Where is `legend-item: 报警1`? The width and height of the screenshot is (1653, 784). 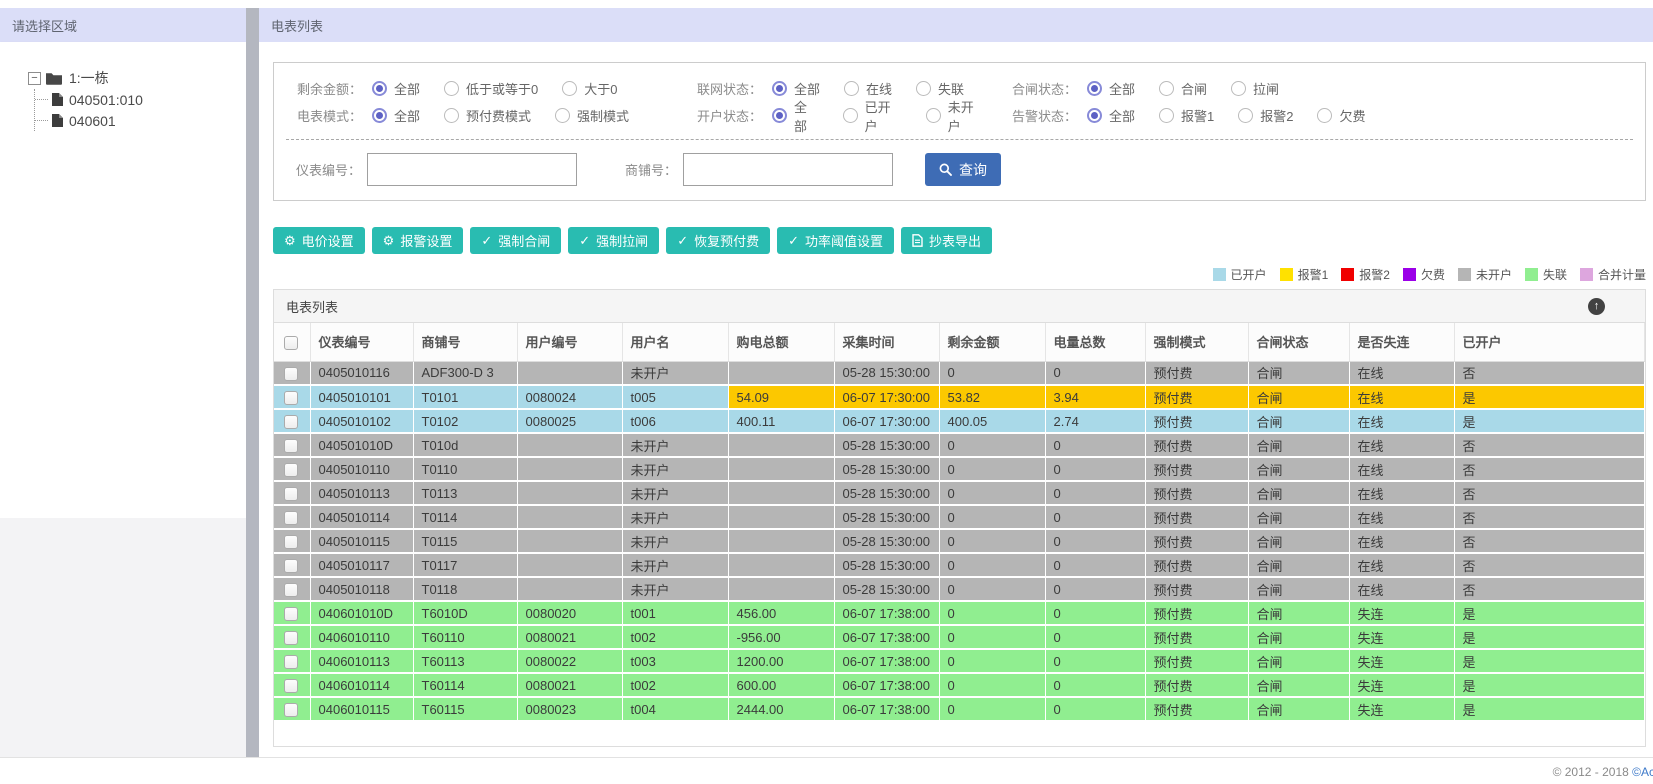 legend-item: 报警1 is located at coordinates (1304, 274).